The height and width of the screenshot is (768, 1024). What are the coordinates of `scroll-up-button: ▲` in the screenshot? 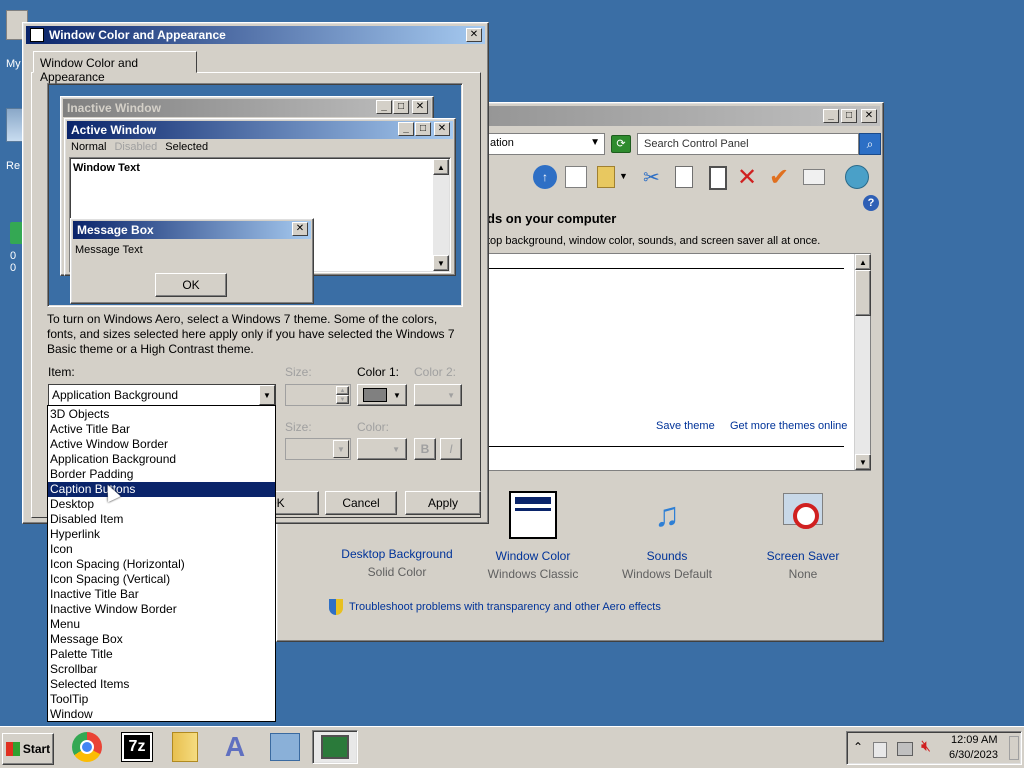 It's located at (863, 262).